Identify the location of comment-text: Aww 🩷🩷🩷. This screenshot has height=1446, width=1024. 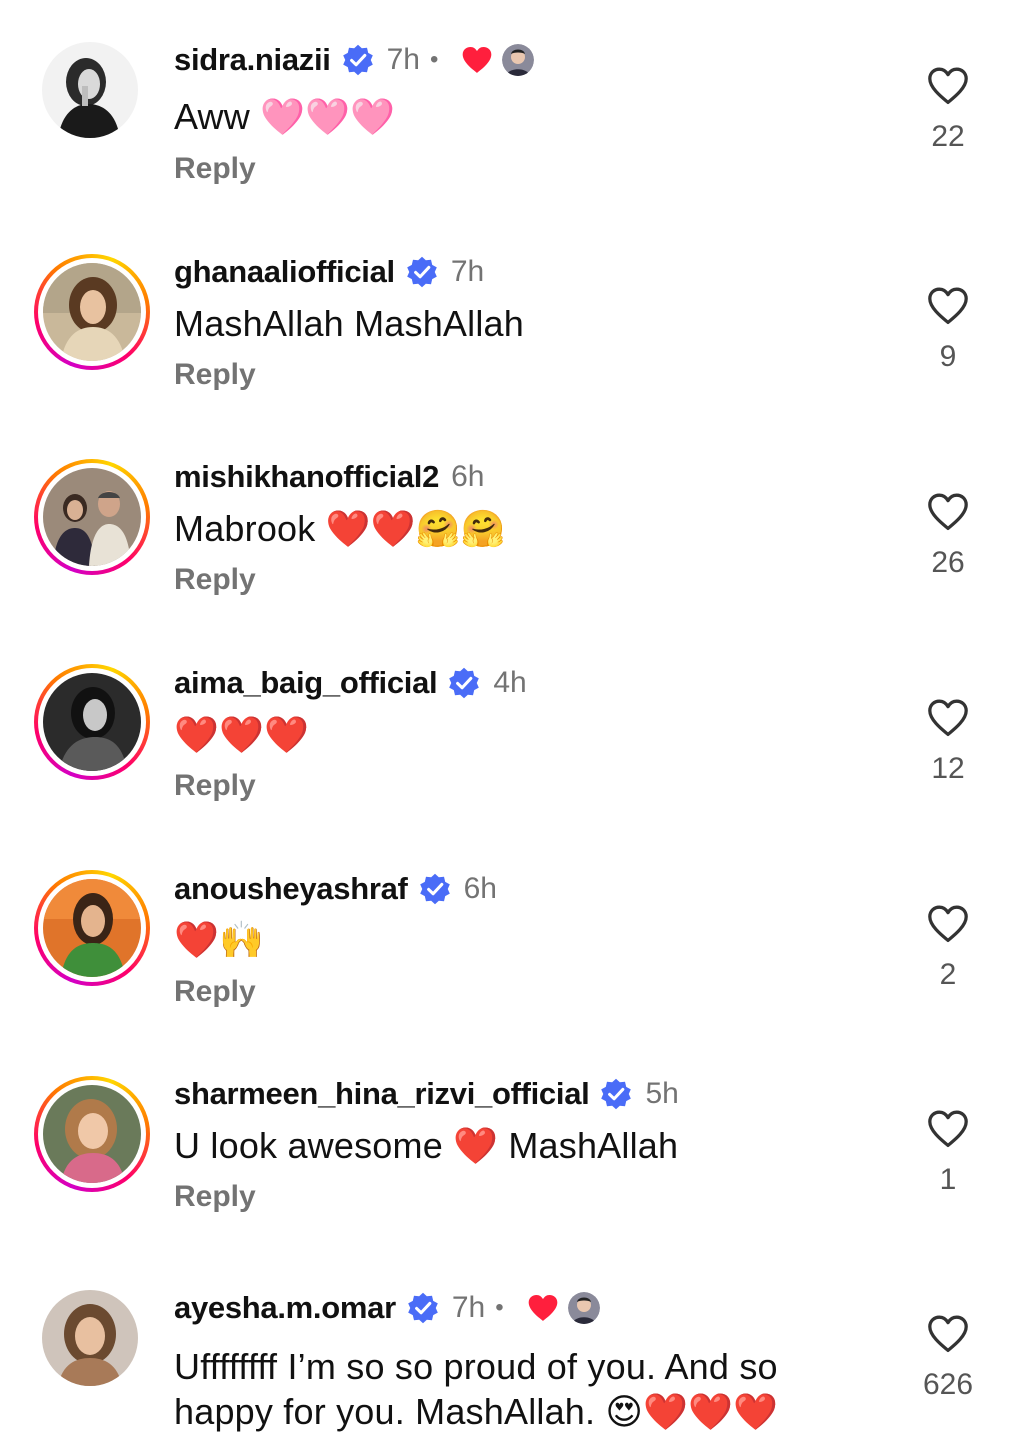
(285, 116).